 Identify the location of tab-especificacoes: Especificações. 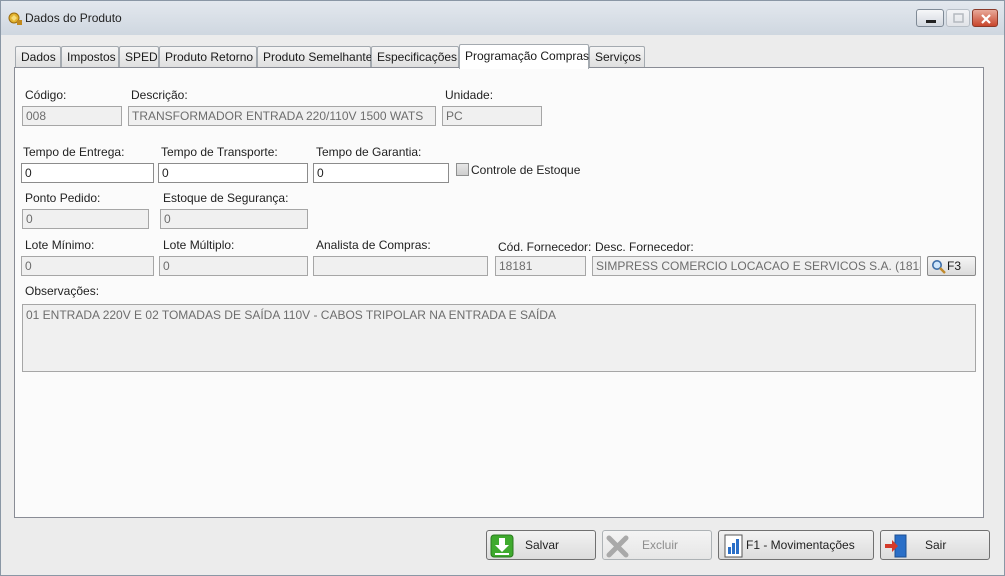
(415, 57).